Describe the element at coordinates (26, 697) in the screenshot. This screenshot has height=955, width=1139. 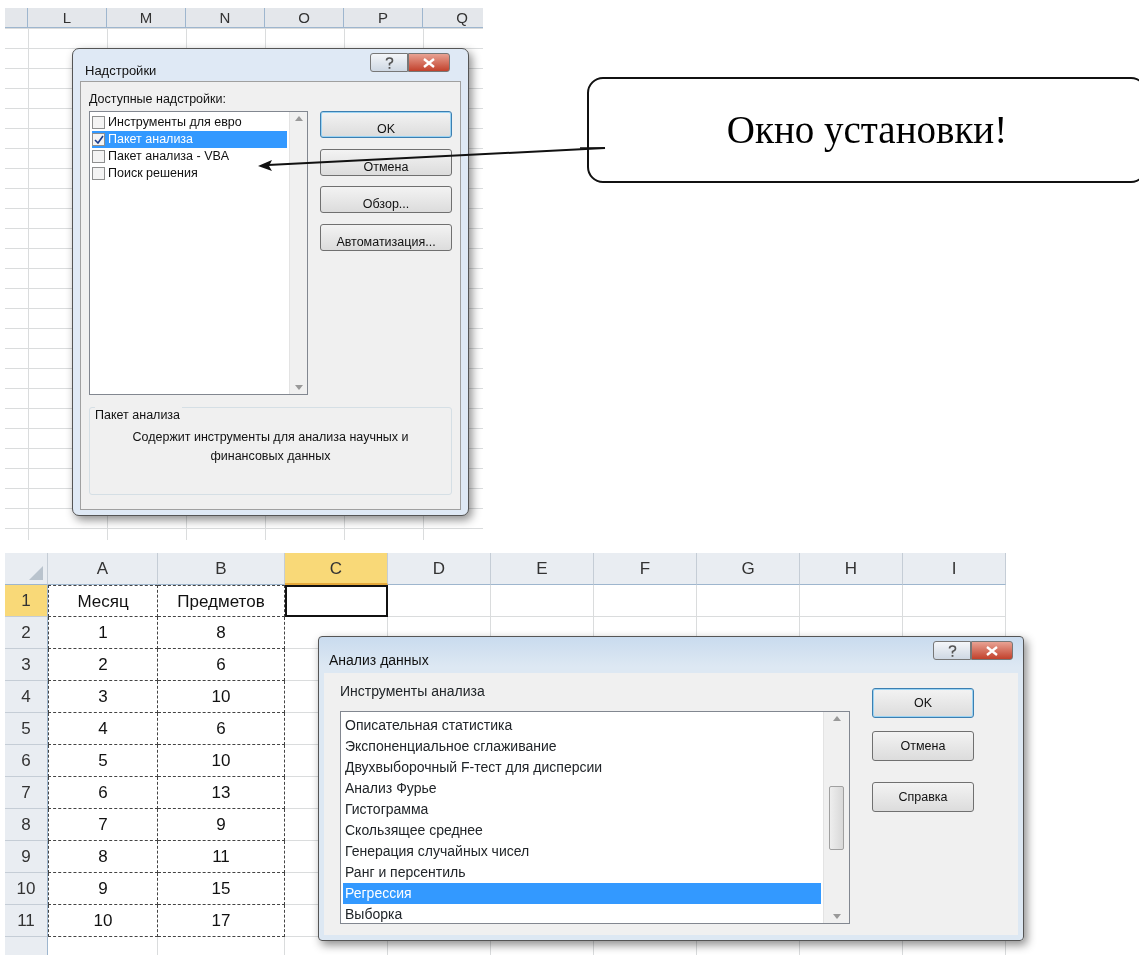
I see `row-header: 4` at that location.